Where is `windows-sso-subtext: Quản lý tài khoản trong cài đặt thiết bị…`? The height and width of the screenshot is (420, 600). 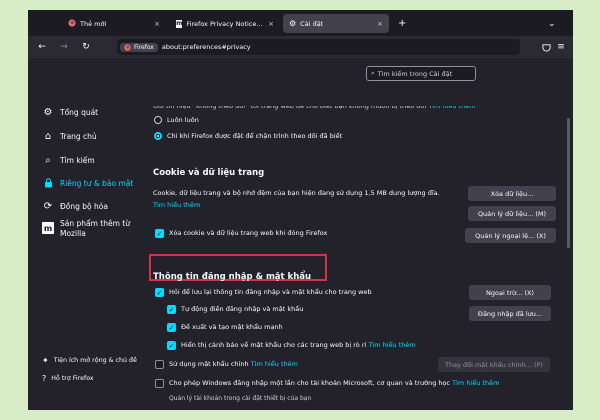 windows-sso-subtext: Quản lý tài khoản trong cài đặt thiết bị… is located at coordinates (240, 398).